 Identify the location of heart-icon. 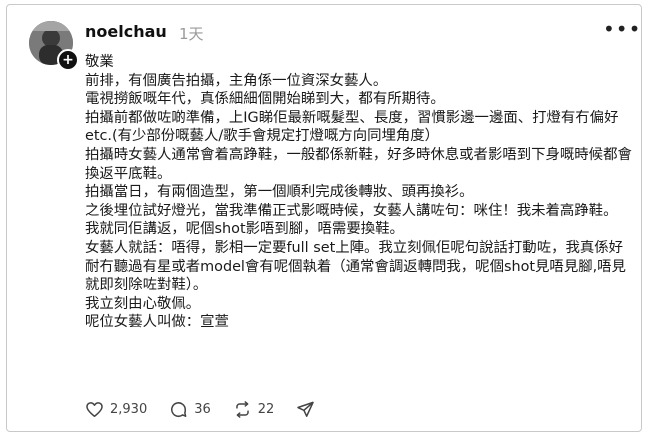
(94, 409).